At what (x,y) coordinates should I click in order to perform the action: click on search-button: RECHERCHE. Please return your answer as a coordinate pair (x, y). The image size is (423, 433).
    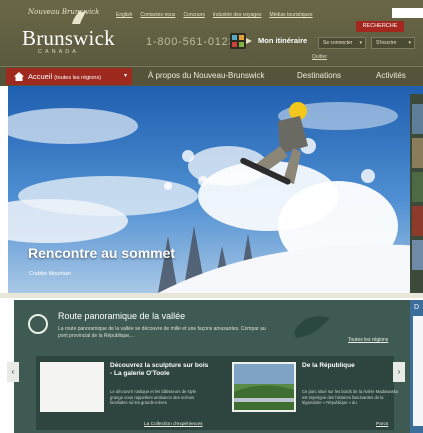
    Looking at the image, I should click on (380, 26).